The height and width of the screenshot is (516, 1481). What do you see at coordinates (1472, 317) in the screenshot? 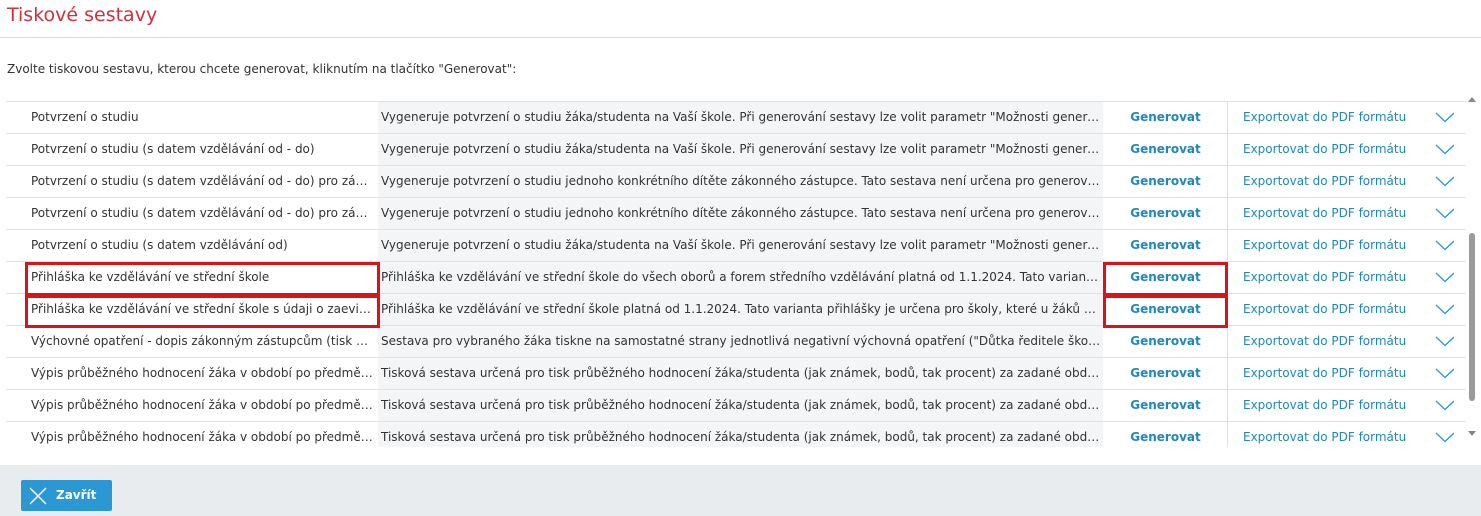
I see `scroll-thumb` at bounding box center [1472, 317].